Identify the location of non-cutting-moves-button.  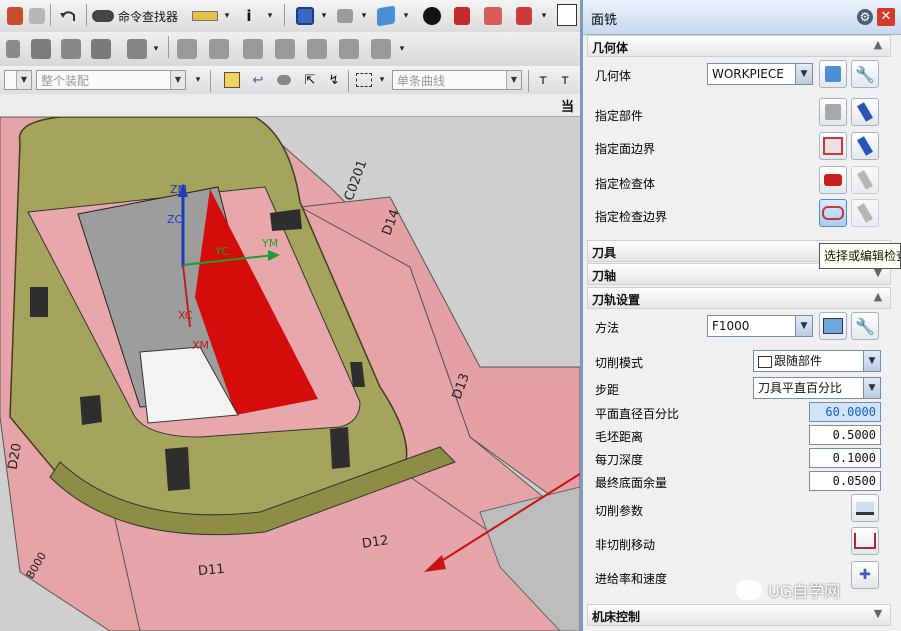
(865, 541).